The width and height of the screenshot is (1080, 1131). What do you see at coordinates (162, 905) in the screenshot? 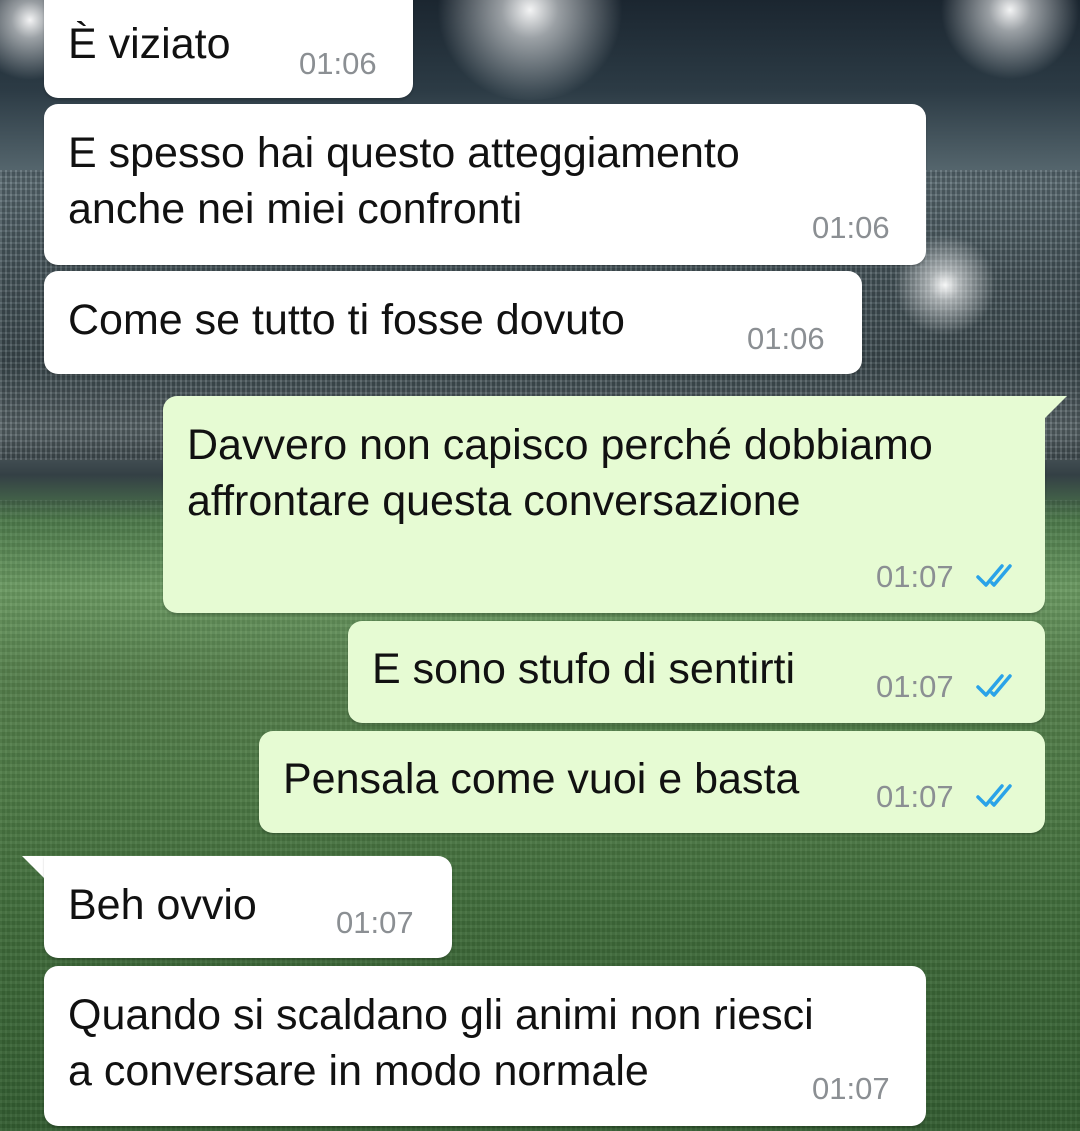
I see `message-text: Beh ovvio` at bounding box center [162, 905].